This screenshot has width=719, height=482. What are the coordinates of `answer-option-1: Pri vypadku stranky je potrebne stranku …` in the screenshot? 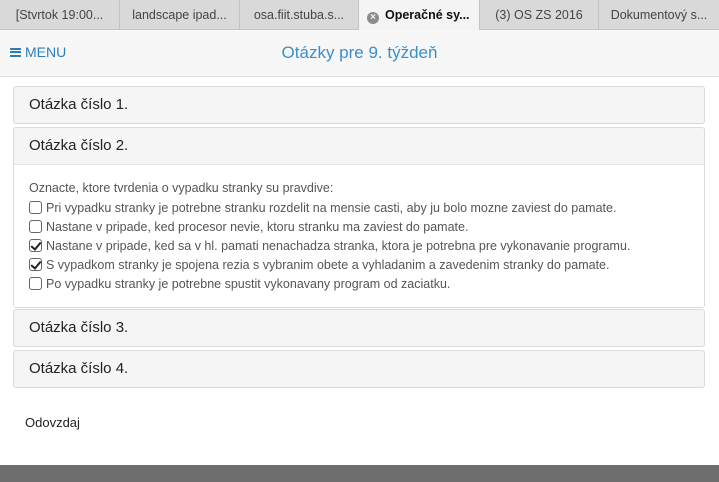 It's located at (359, 207).